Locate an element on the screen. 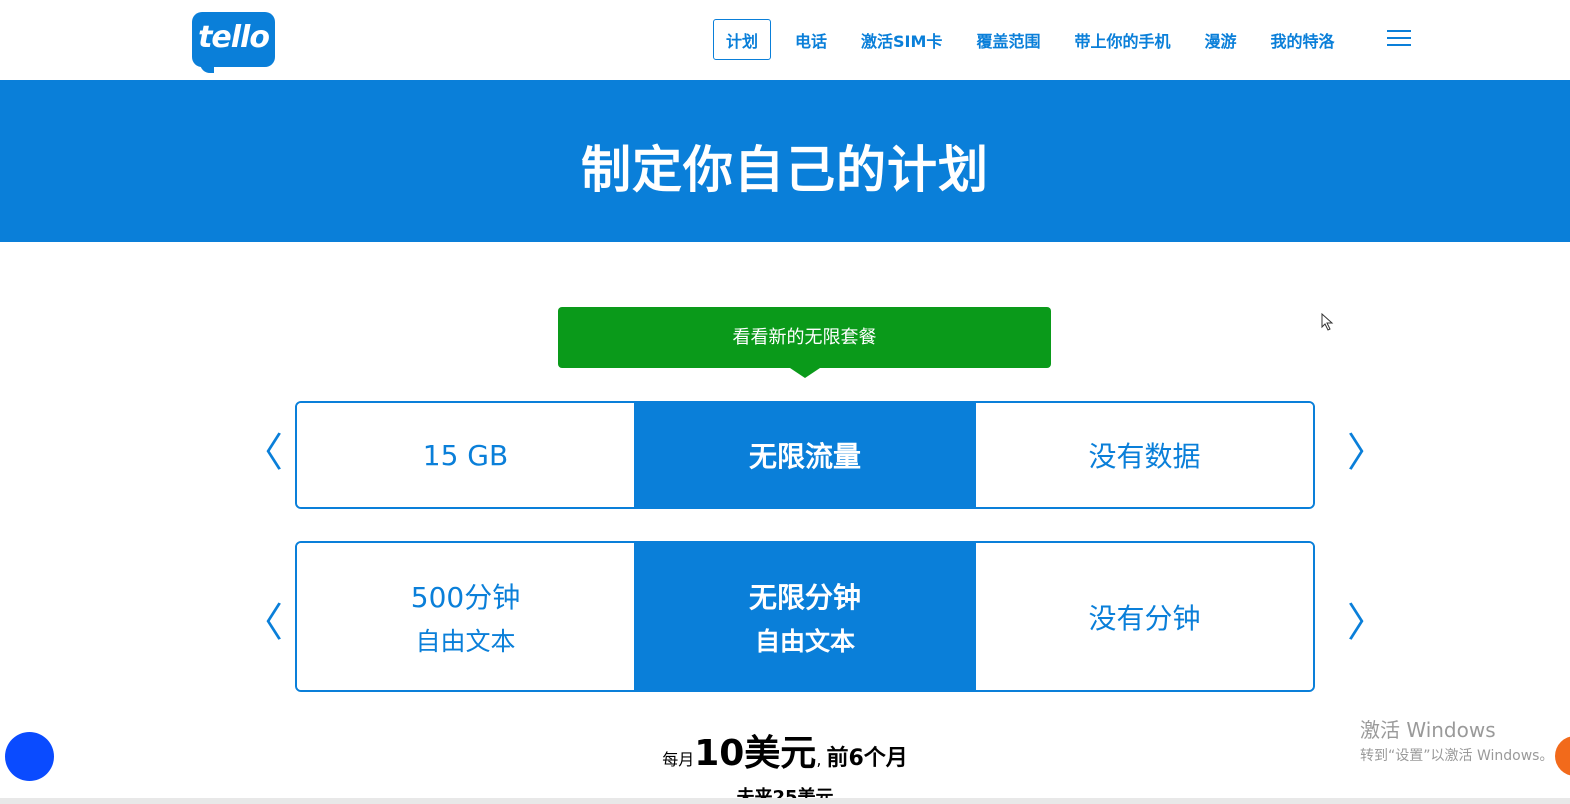 The width and height of the screenshot is (1570, 804). price-amount: 10美元 is located at coordinates (755, 753).